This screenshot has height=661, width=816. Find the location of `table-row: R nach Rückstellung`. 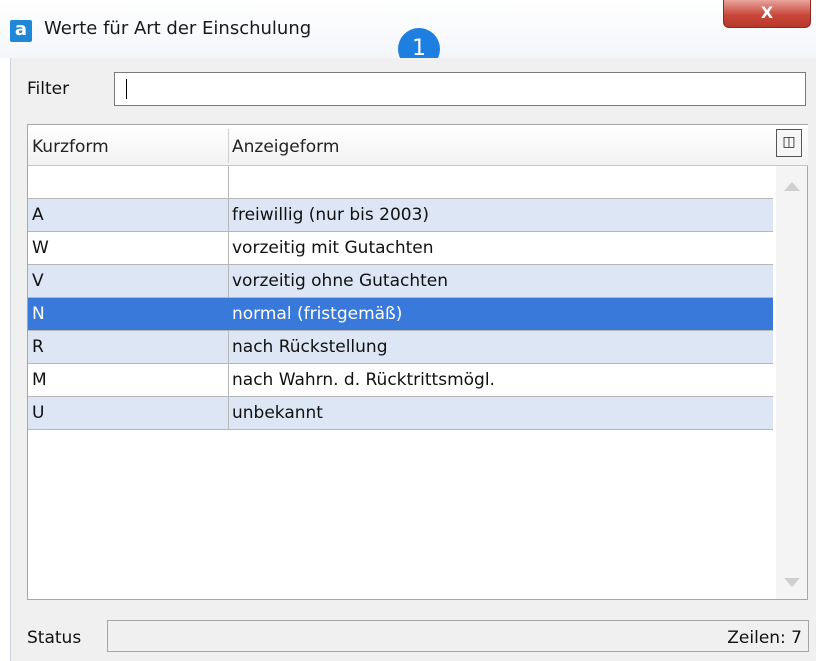

table-row: R nach Rückstellung is located at coordinates (400, 347).